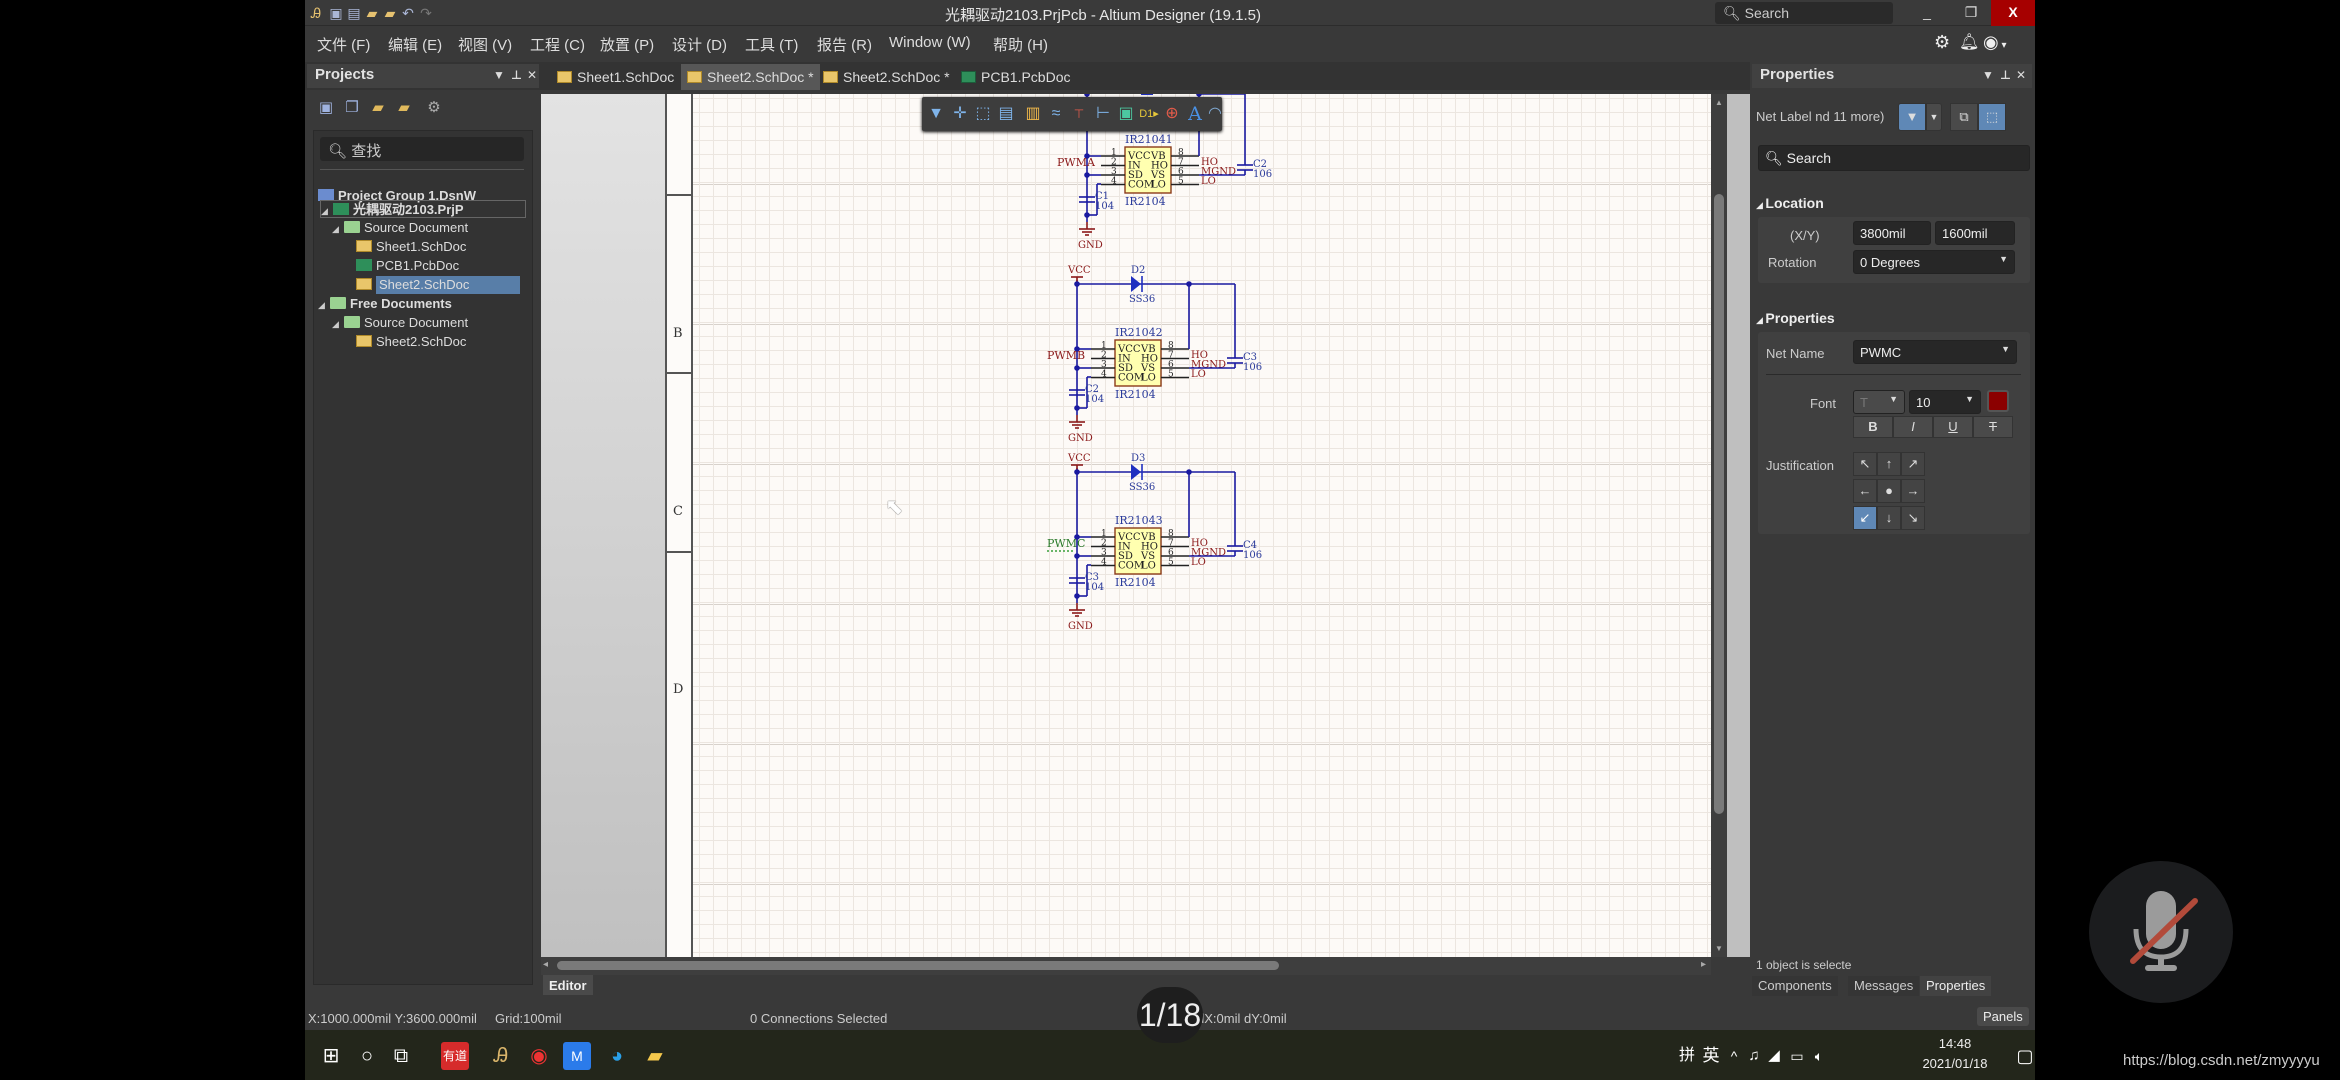 The width and height of the screenshot is (2340, 1080). What do you see at coordinates (499, 75) in the screenshot?
I see `panel-menu-icon: ▼` at bounding box center [499, 75].